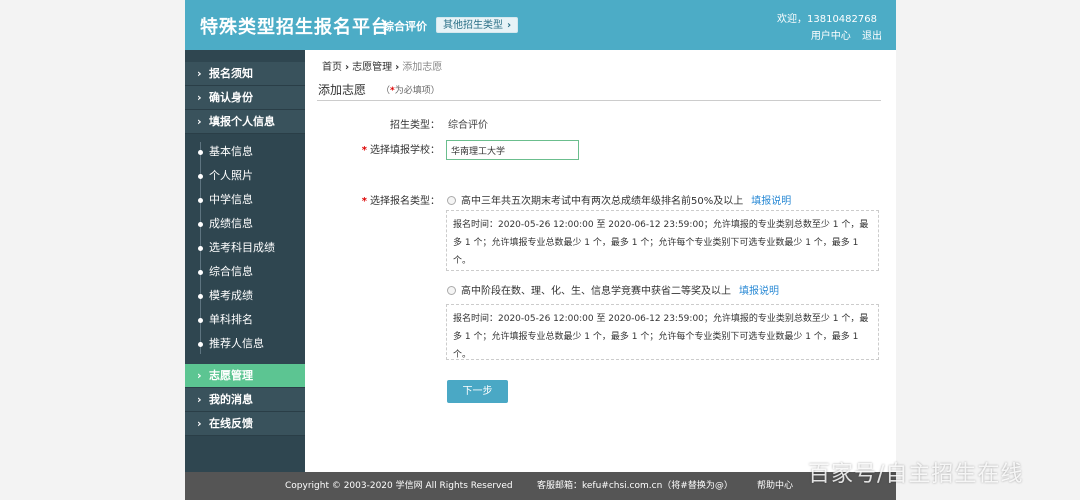 This screenshot has height=500, width=1080. What do you see at coordinates (231, 97) in the screenshot?
I see `sidebar-item-label: 确认身份` at bounding box center [231, 97].